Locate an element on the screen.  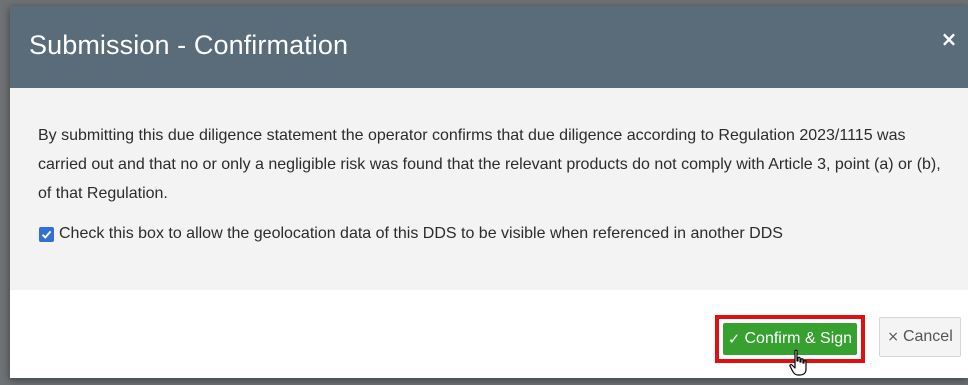
cancel-button: × Cancel is located at coordinates (920, 337).